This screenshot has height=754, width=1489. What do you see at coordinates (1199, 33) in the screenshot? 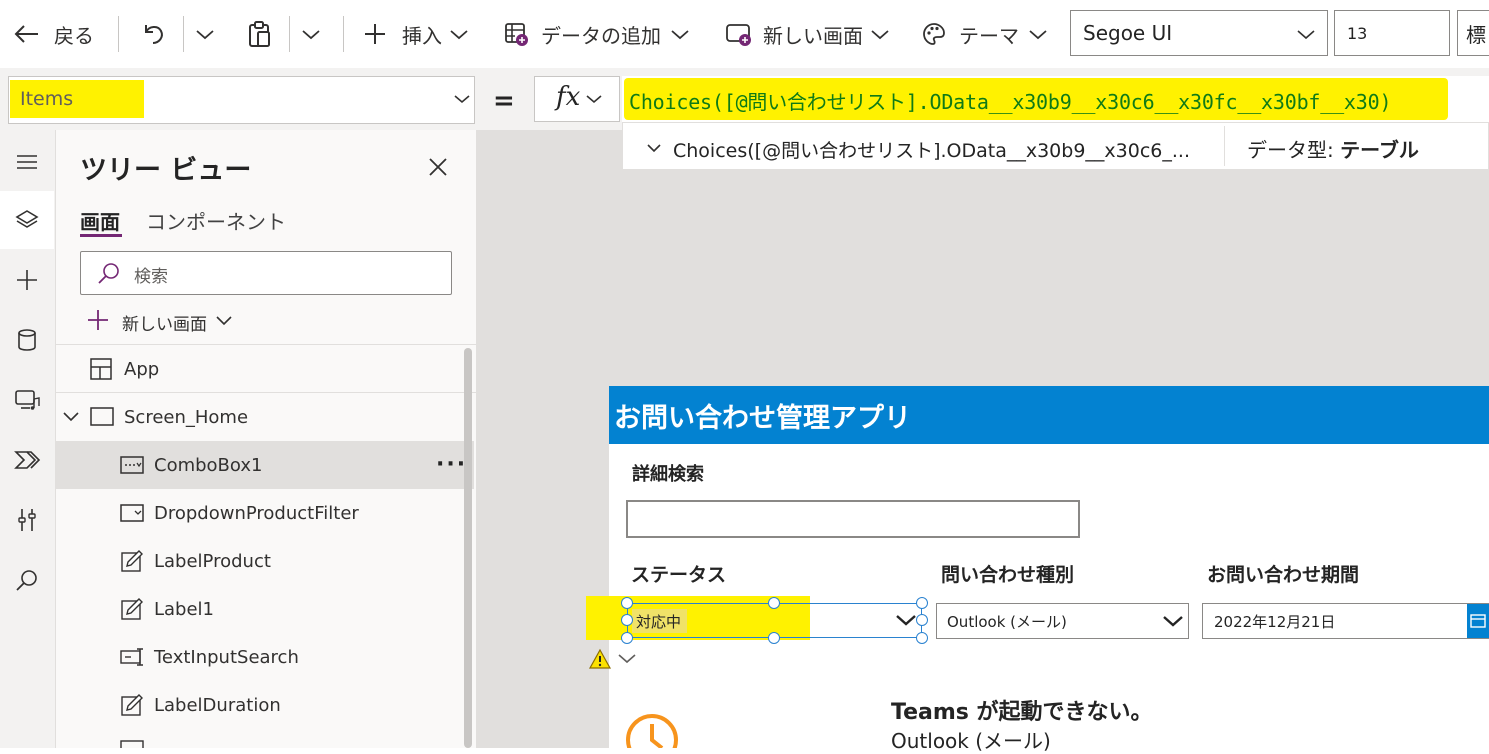
I see `font-family-dropdown: Segoe UI` at bounding box center [1199, 33].